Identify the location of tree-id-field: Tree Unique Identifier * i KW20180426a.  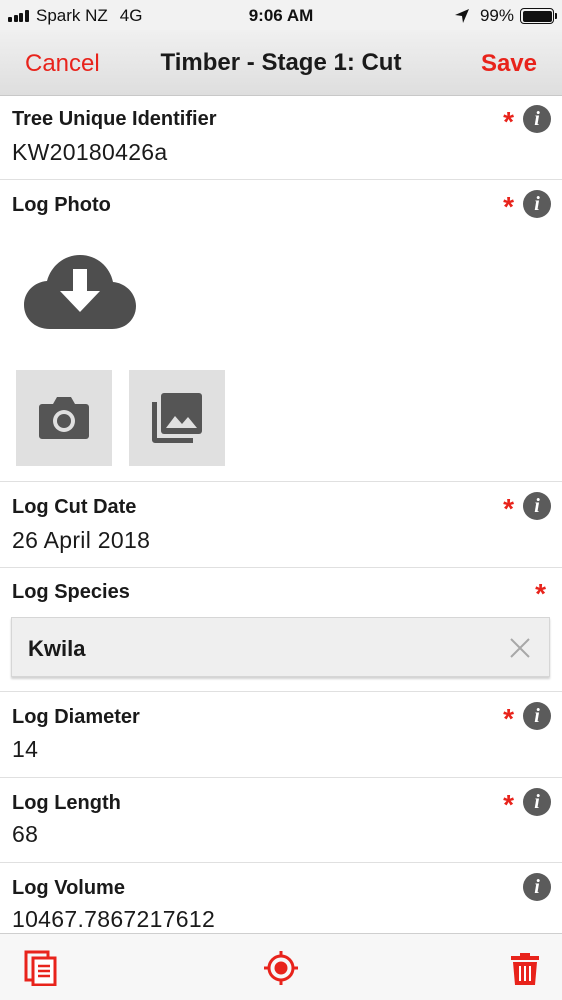
(281, 138).